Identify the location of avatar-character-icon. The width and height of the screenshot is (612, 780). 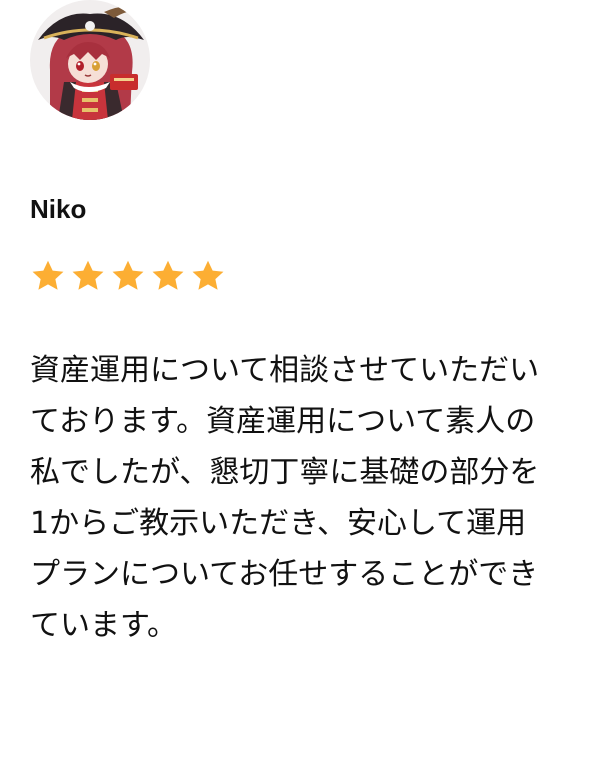
(90, 60).